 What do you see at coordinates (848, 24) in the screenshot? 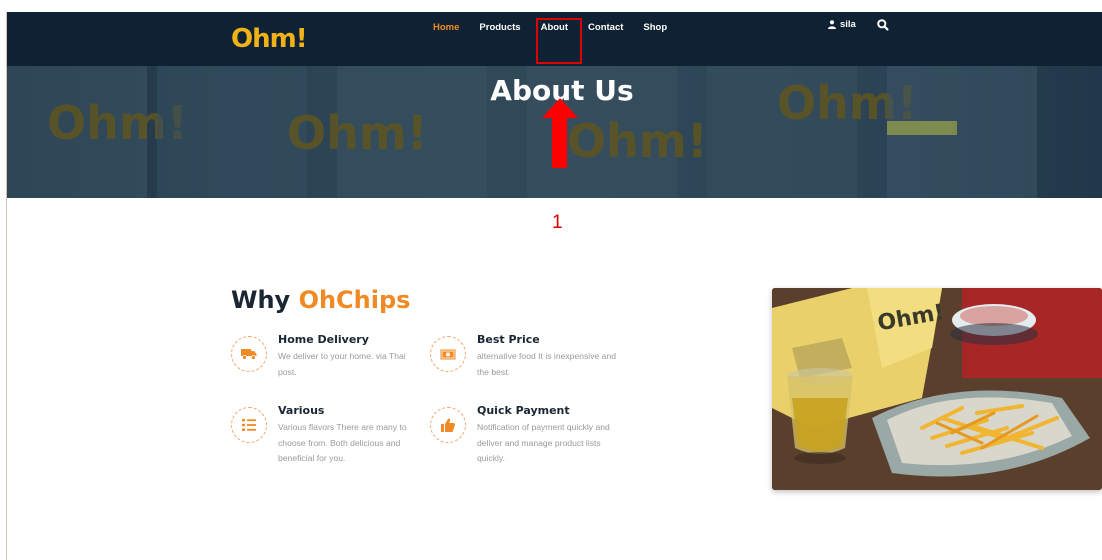
I see `user-name: sila` at bounding box center [848, 24].